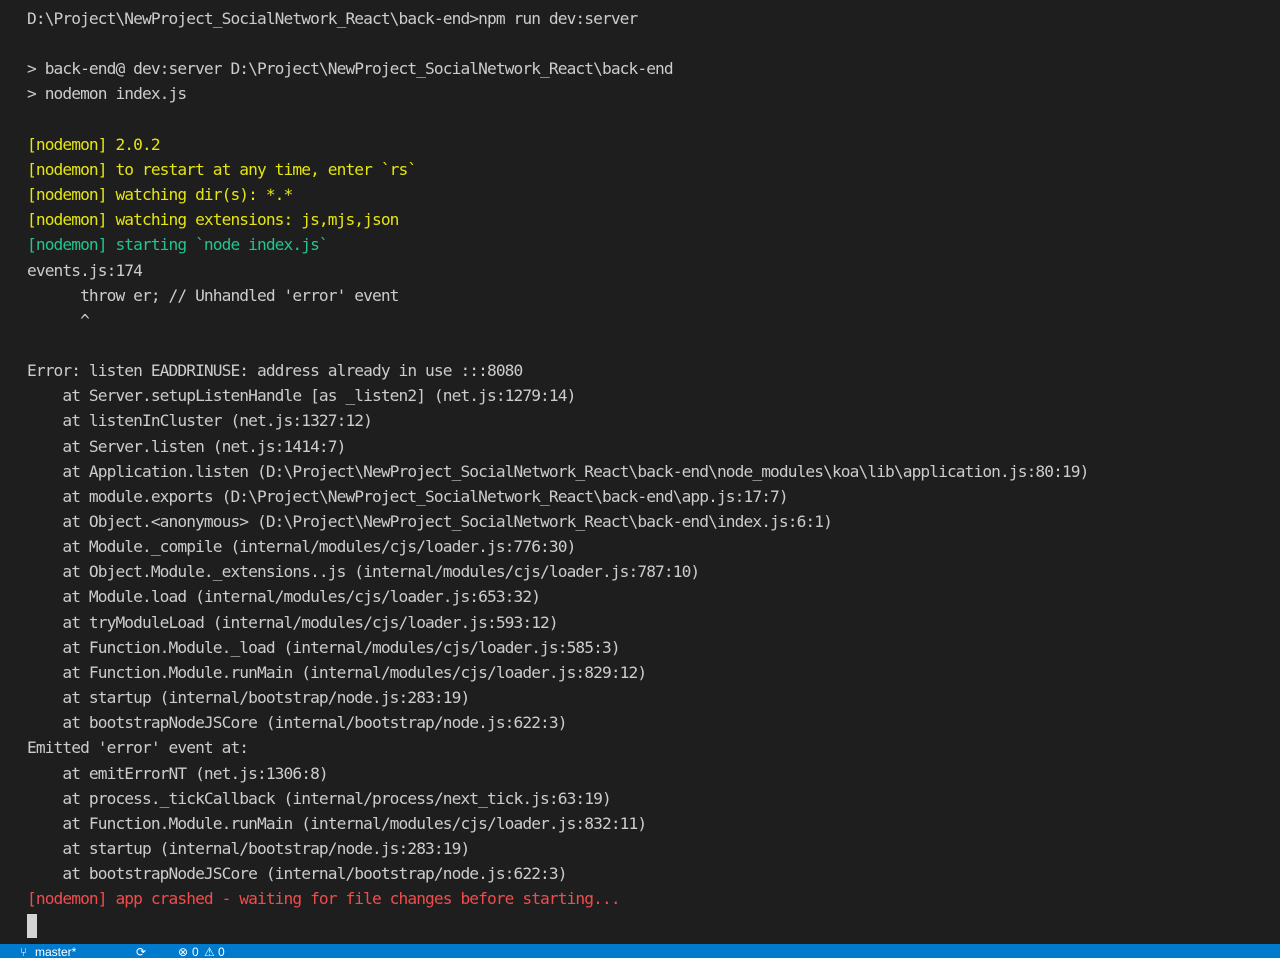  I want to click on git-branch-label: master*, so click(55, 951).